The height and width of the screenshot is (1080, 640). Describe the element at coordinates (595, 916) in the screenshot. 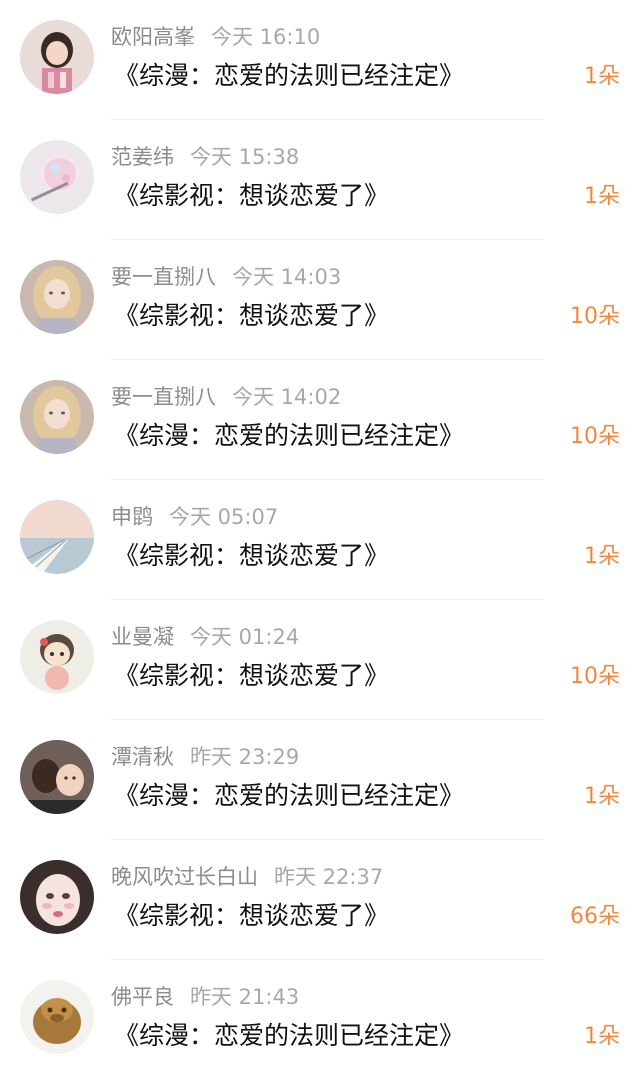

I see `flower-count: 66朵` at that location.